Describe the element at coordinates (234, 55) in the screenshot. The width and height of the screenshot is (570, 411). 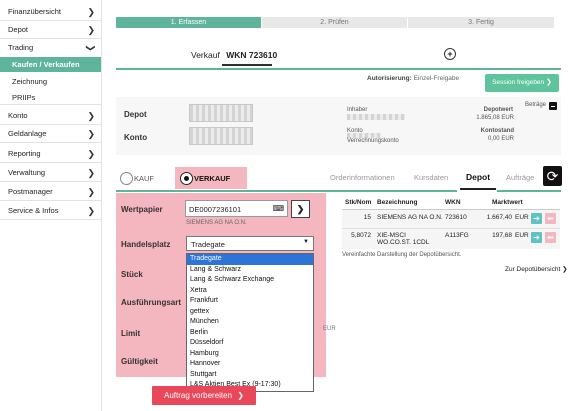
I see `order-tab: Verkauf WKN 723610` at that location.